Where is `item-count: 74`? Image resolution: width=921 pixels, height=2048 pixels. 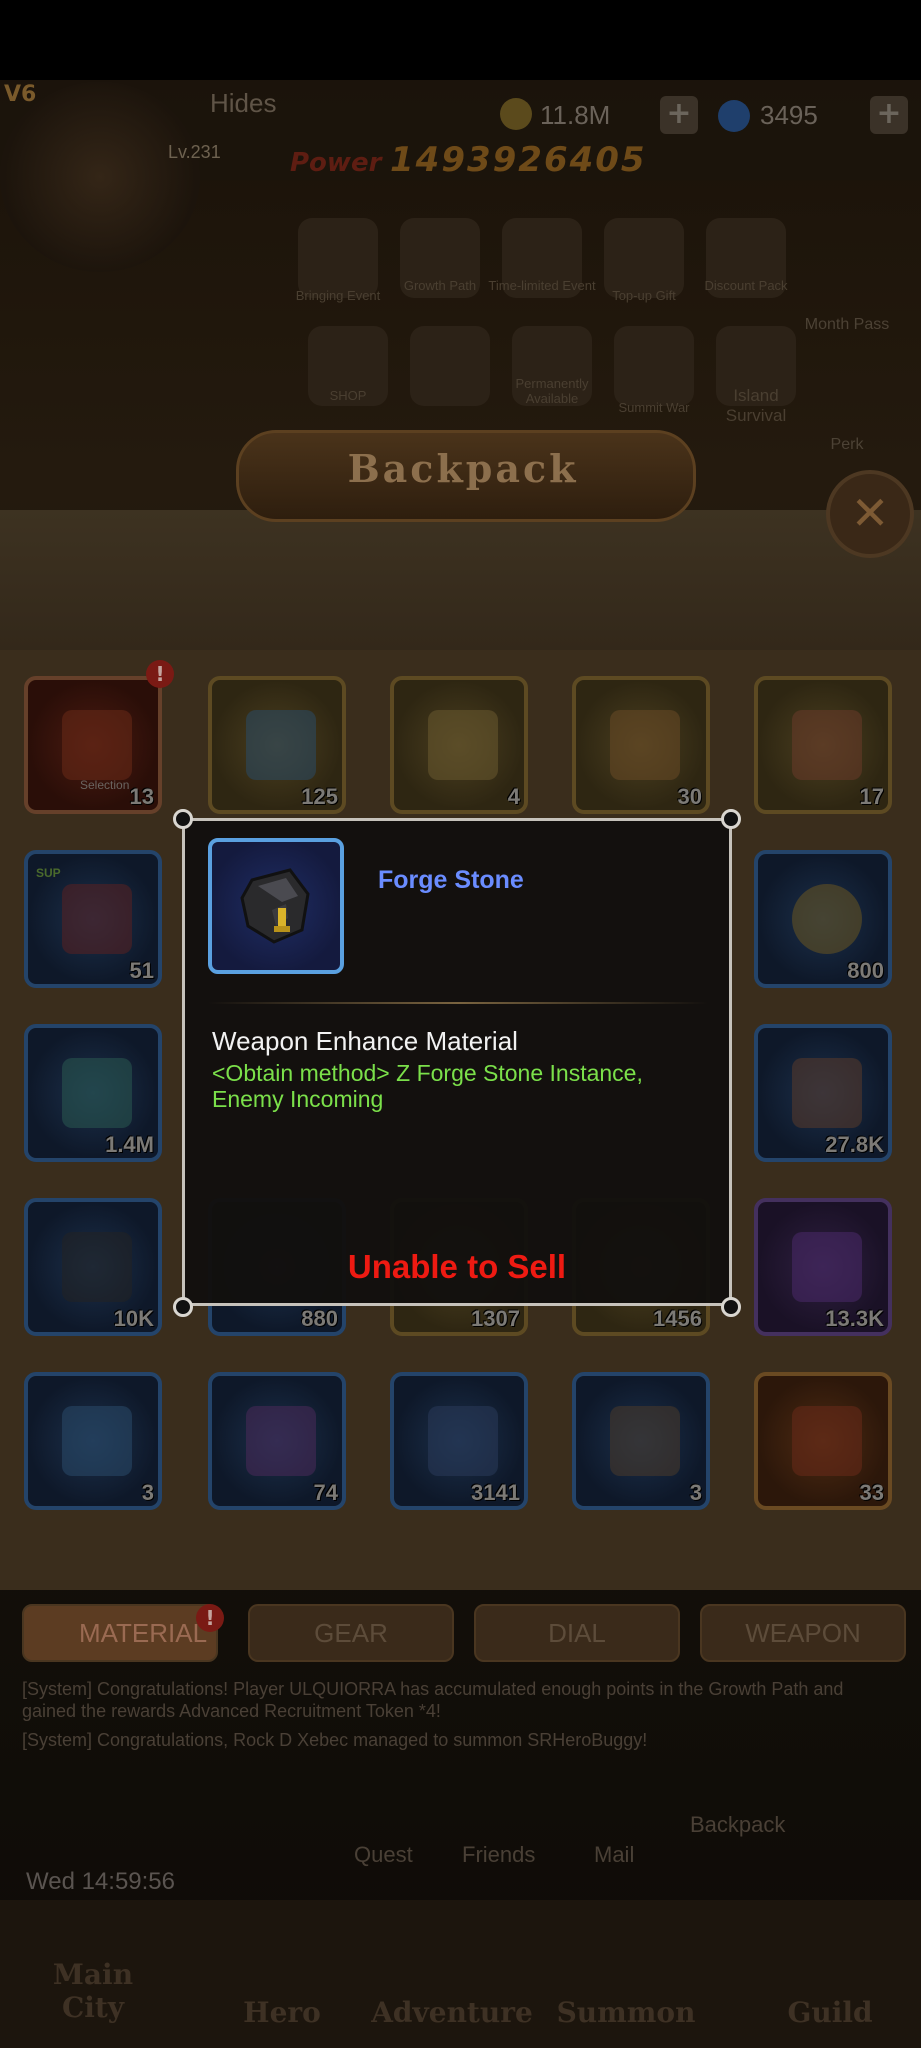 item-count: 74 is located at coordinates (325, 1492).